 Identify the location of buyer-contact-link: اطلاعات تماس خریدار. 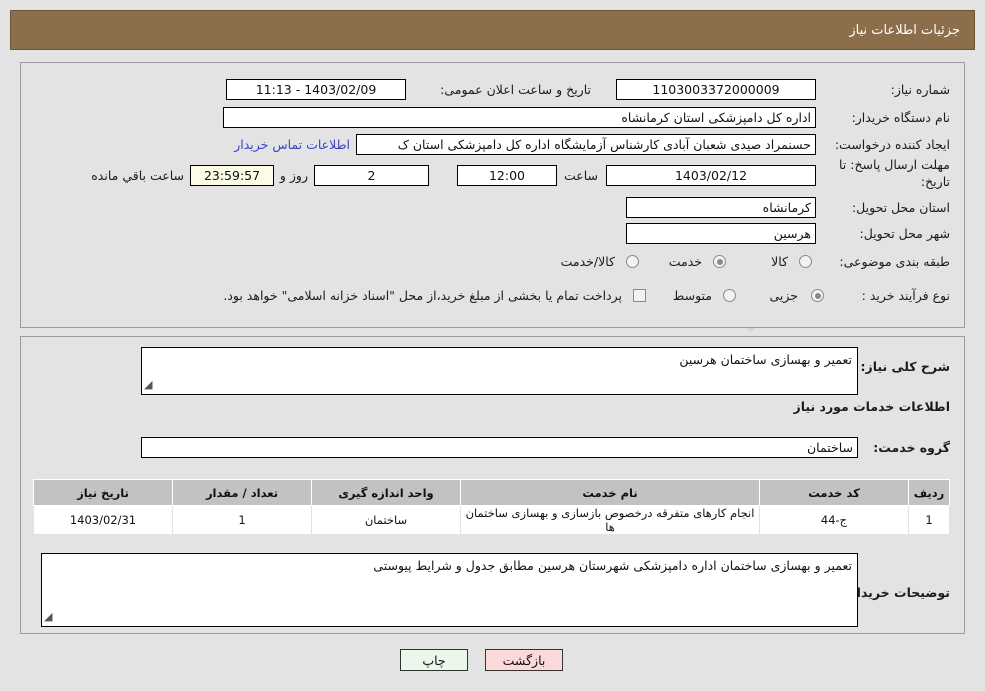
(292, 144).